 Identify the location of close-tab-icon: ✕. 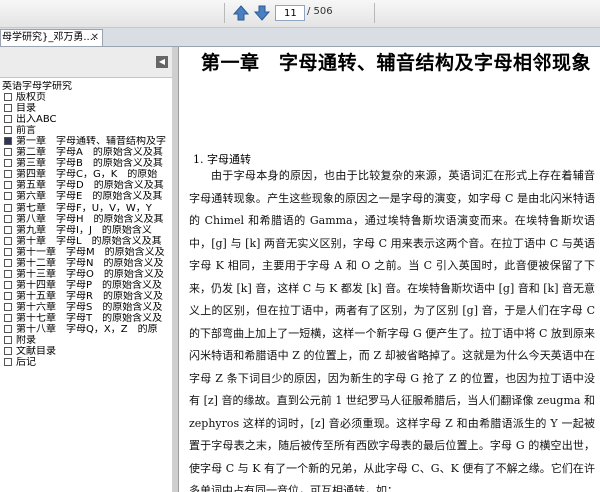
(95, 38).